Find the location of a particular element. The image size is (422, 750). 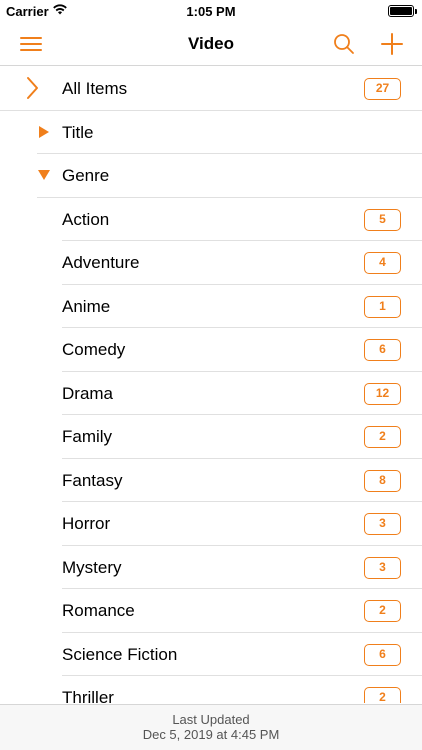

genre-row-action: Action 5 is located at coordinates (211, 219).